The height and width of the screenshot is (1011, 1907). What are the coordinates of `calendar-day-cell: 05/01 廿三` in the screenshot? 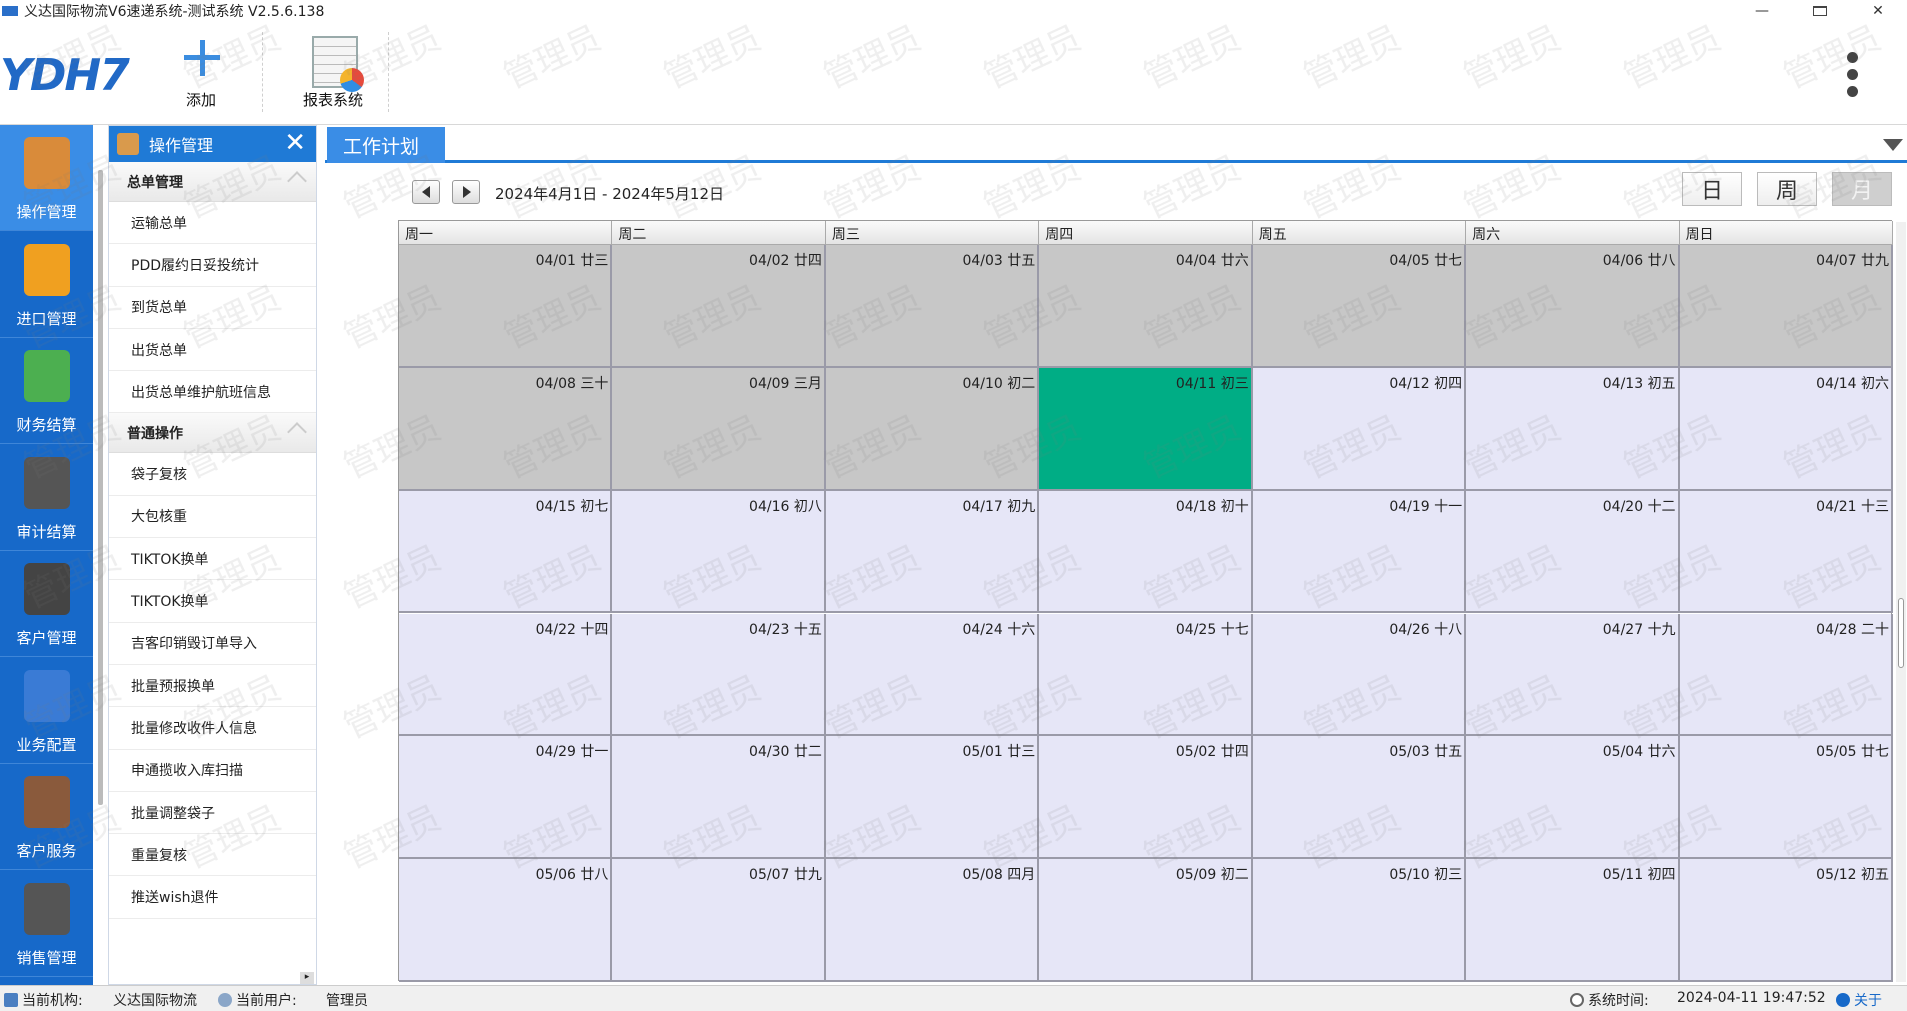 It's located at (932, 798).